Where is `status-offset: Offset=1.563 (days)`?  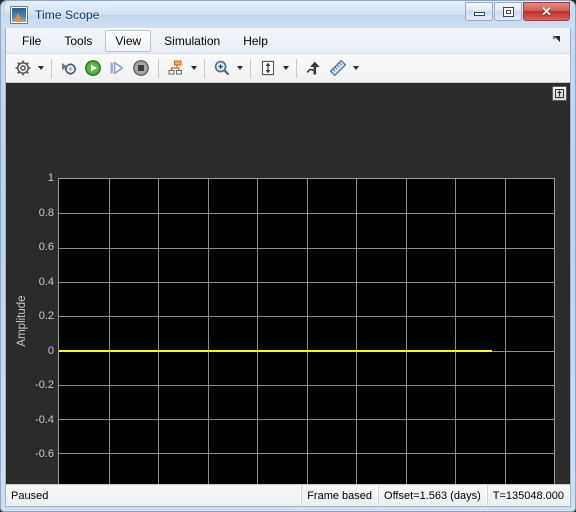 status-offset: Offset=1.563 (days) is located at coordinates (432, 495).